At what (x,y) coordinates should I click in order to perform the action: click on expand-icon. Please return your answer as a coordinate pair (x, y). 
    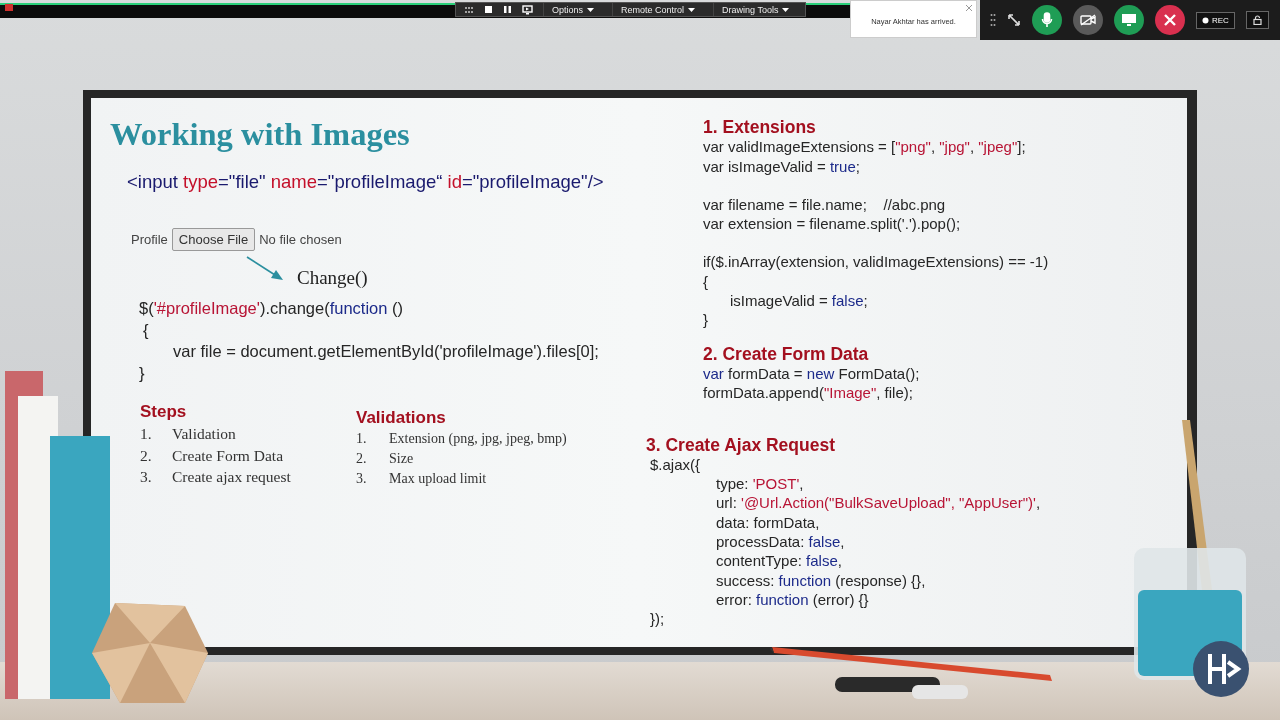
    Looking at the image, I should click on (1014, 20).